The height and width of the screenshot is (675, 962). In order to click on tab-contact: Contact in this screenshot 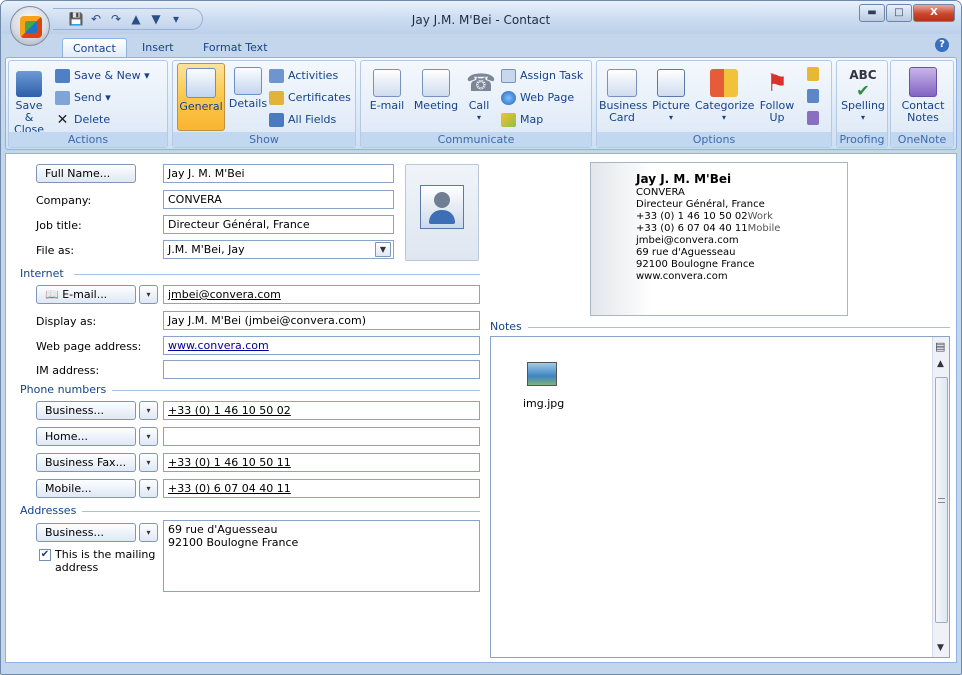, I will do `click(94, 48)`.